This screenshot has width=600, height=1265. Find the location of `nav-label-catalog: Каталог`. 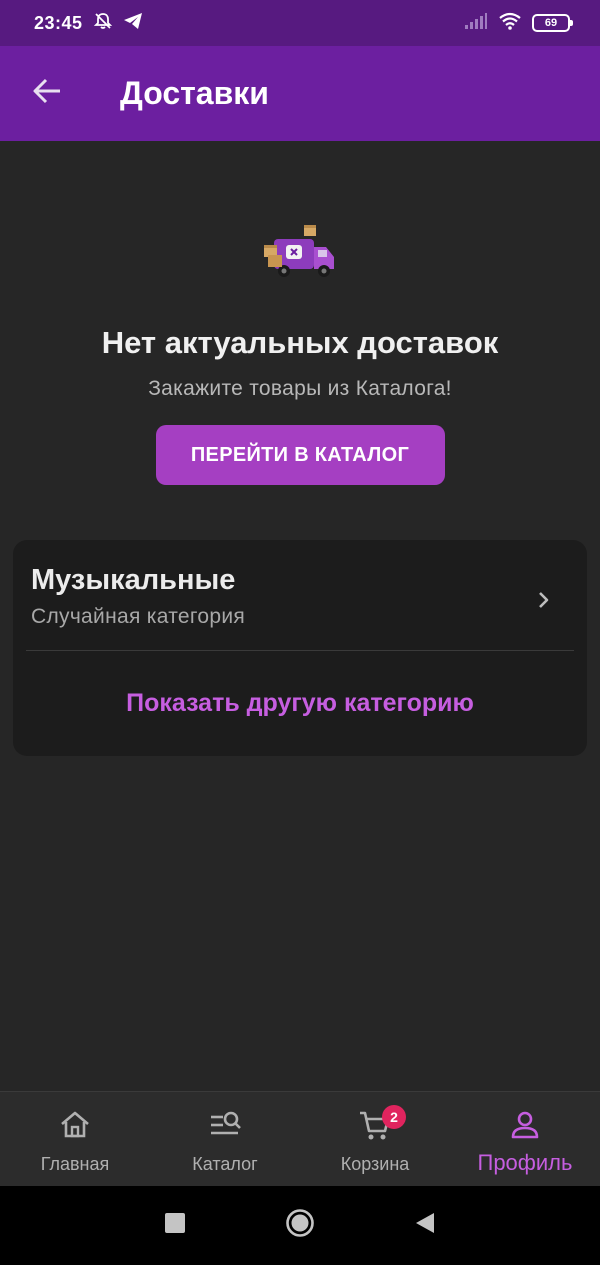

nav-label-catalog: Каталог is located at coordinates (225, 1164).